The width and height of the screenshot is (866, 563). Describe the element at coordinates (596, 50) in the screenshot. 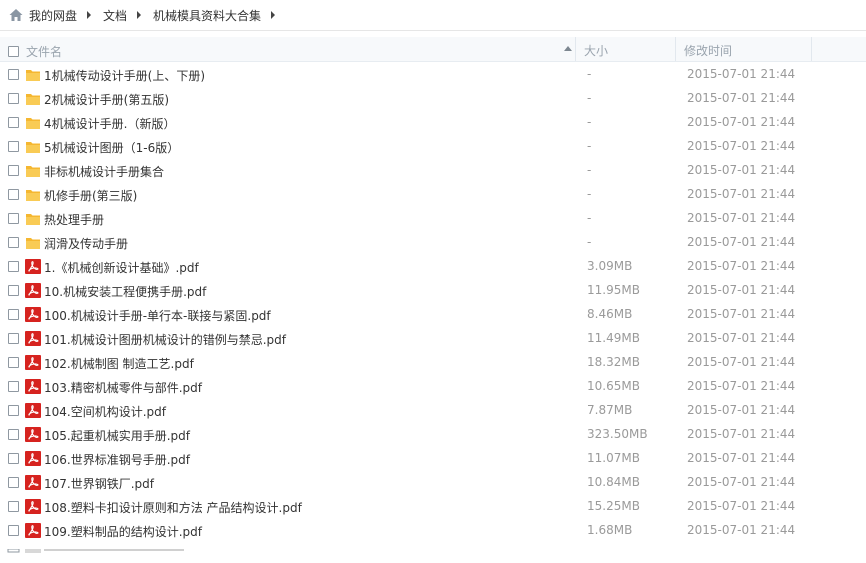

I see `size-column-header: 大小` at that location.